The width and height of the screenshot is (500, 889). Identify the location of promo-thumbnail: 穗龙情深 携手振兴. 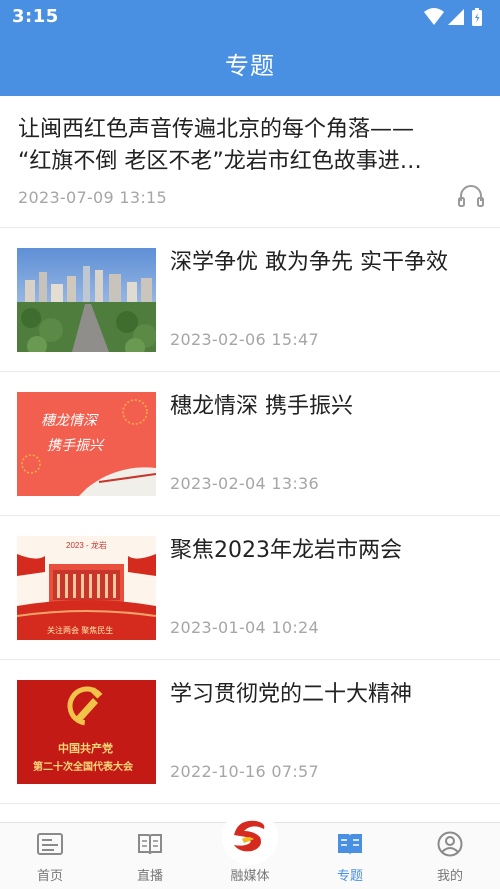
(86, 444).